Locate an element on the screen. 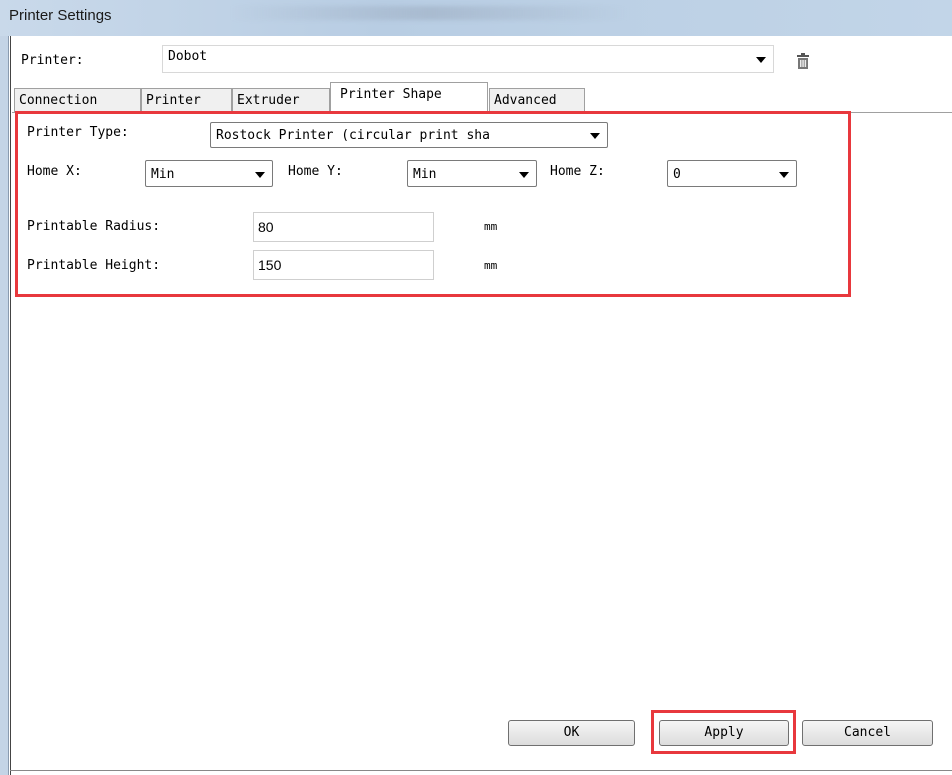  window-frame-edge-inner is located at coordinates (10, 405).